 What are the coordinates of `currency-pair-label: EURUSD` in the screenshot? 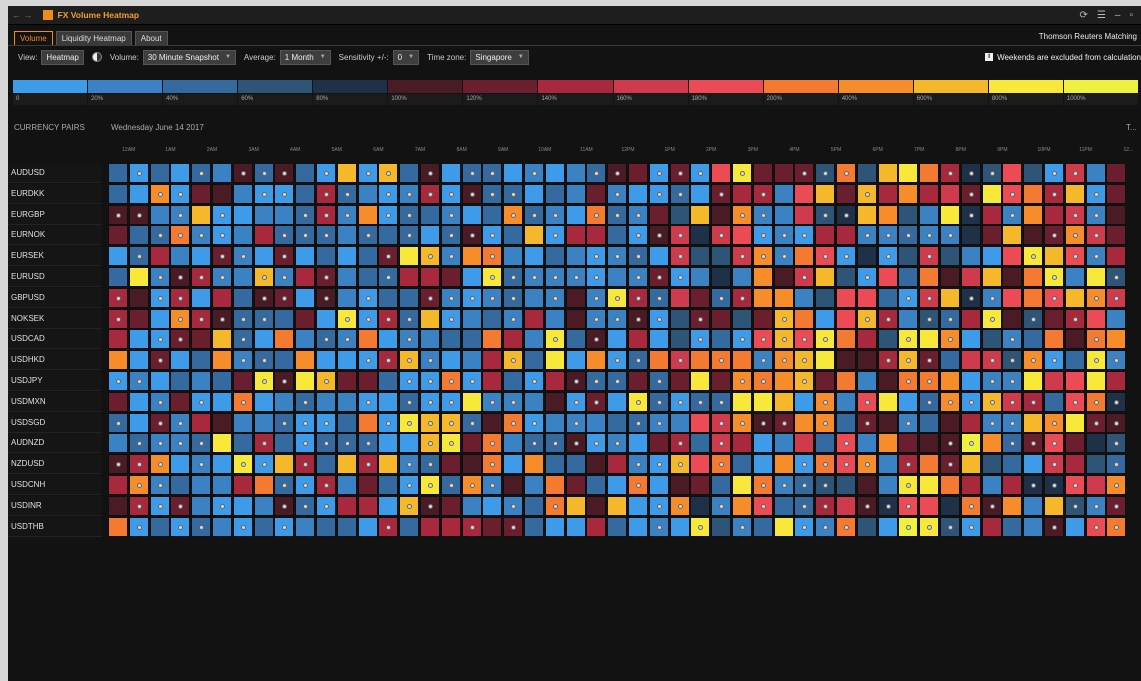 It's located at (55, 277).